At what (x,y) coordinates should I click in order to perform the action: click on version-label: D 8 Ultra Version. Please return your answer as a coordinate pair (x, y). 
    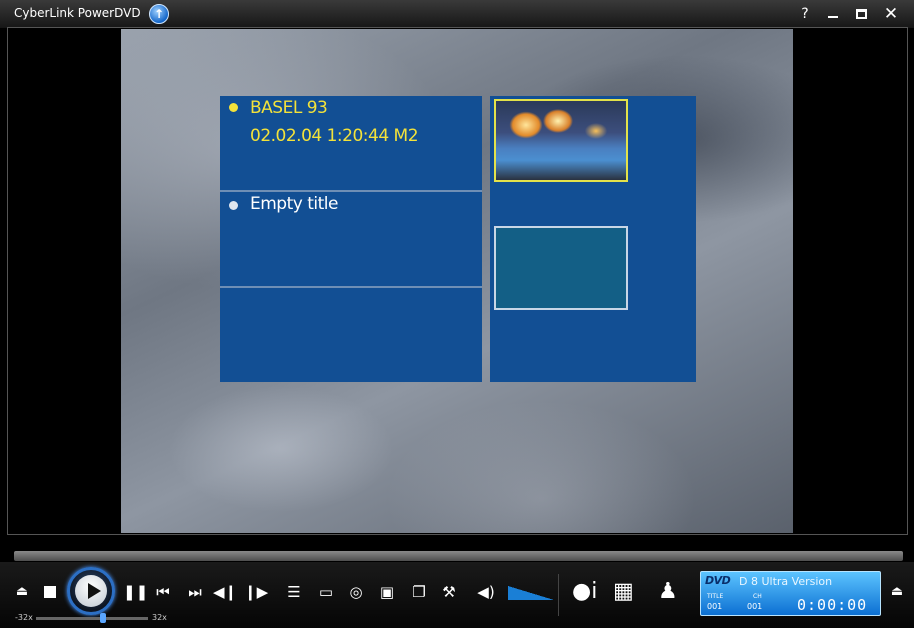
    Looking at the image, I should click on (786, 581).